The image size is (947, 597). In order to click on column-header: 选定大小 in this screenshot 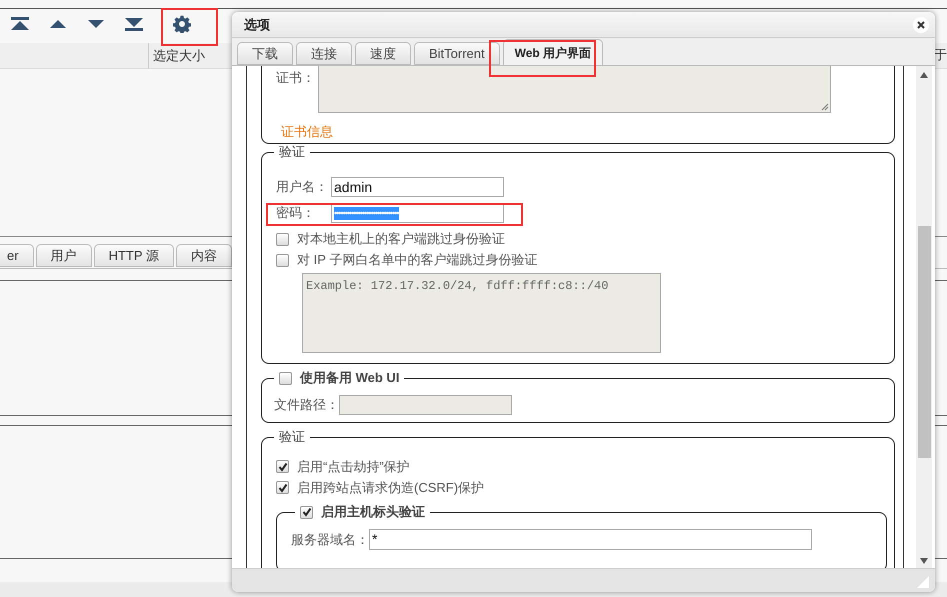, I will do `click(176, 56)`.